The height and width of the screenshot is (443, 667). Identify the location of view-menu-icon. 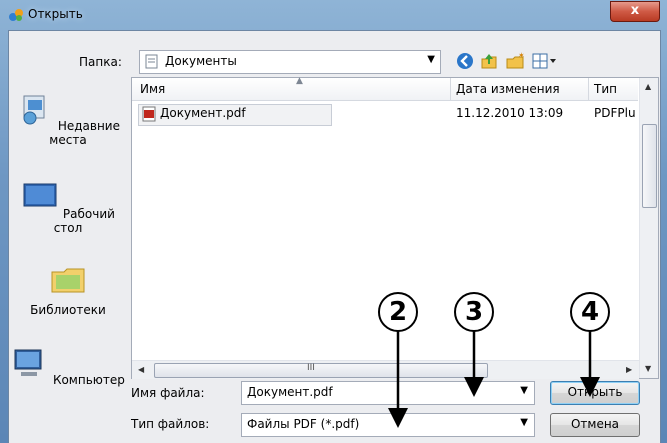
(545, 61).